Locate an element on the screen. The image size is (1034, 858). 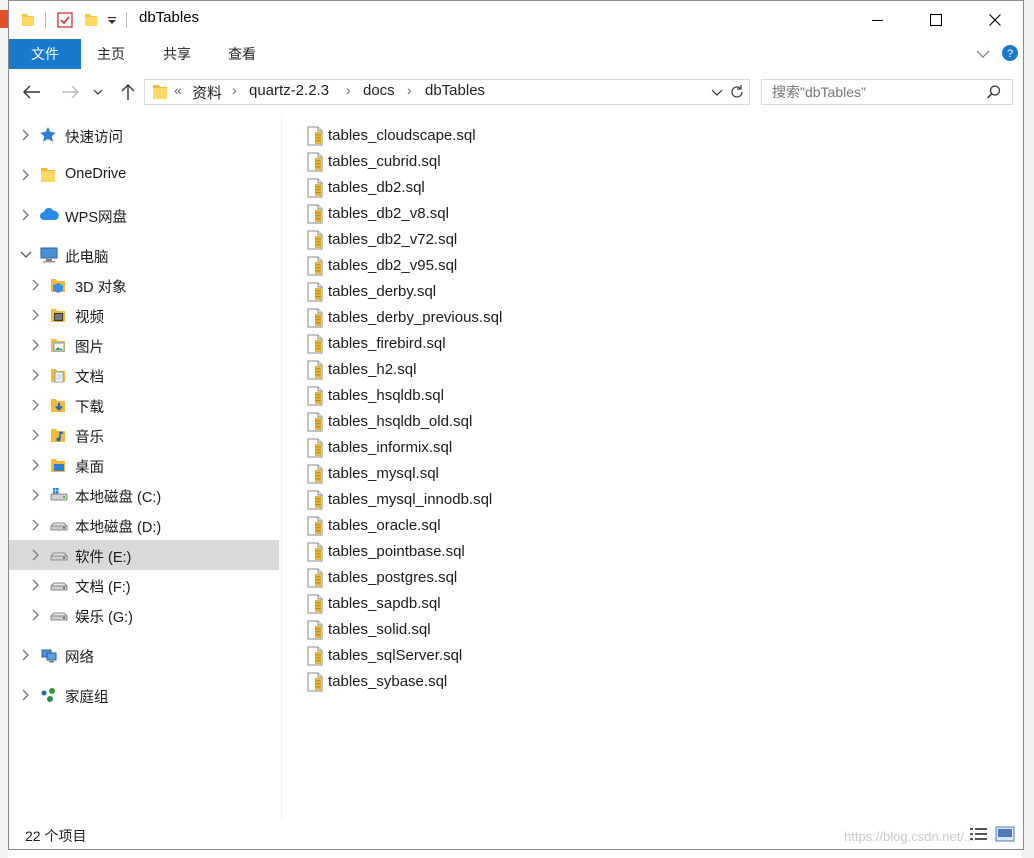
sidebar-item: 软件 (E:) is located at coordinates (144, 555).